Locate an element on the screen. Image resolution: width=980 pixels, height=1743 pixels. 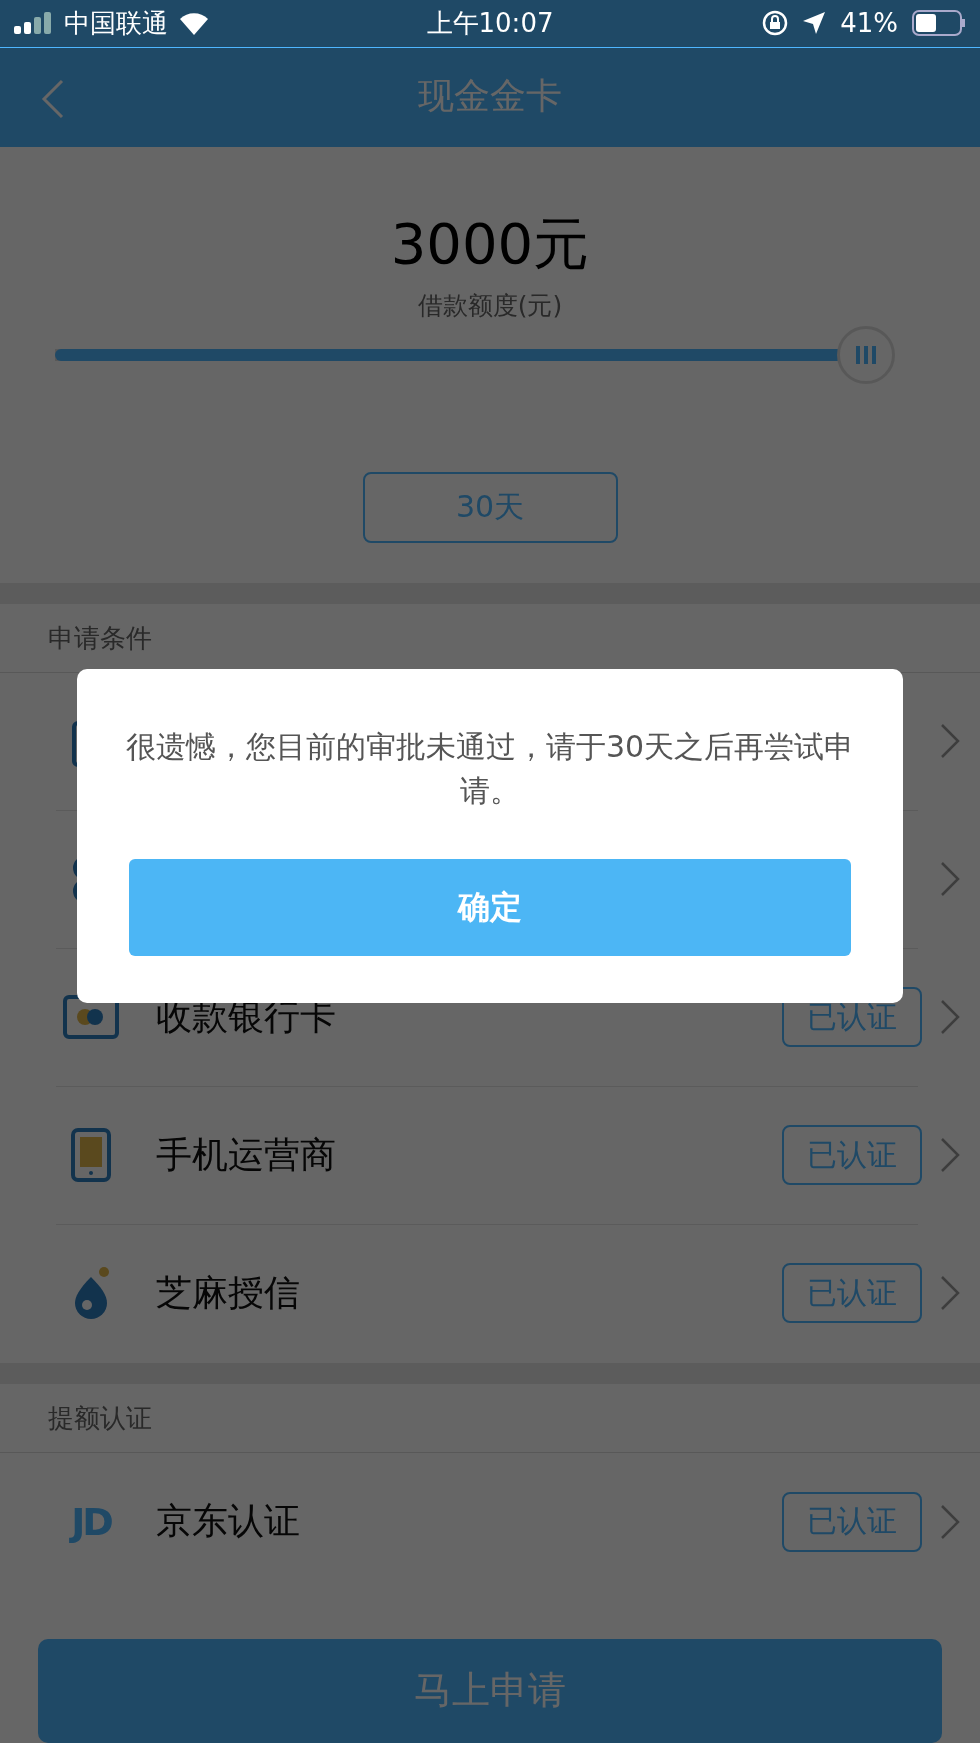
jd-logo: JD is located at coordinates (91, 1521).